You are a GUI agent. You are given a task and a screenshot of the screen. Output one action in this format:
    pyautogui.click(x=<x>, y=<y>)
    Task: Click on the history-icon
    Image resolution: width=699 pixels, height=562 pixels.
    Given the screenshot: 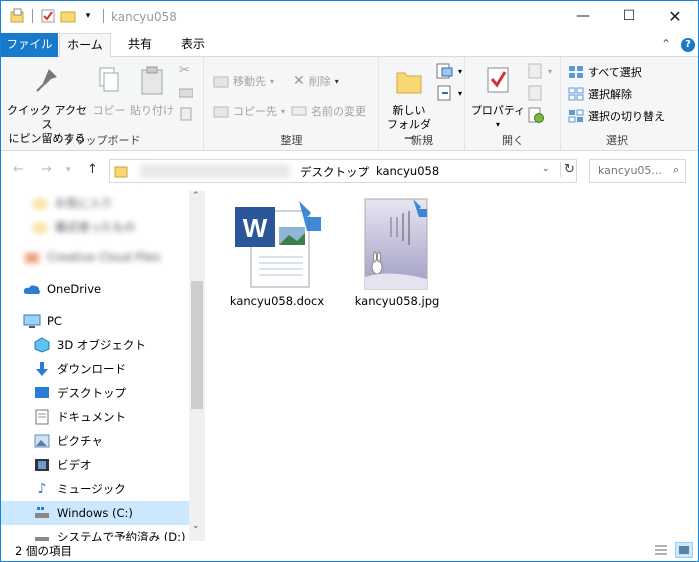 What is the action you would take?
    pyautogui.click(x=536, y=115)
    